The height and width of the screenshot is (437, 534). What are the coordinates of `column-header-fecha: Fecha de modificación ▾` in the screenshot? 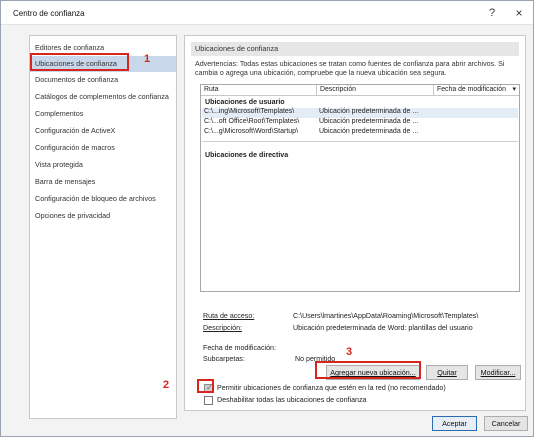 It's located at (476, 90).